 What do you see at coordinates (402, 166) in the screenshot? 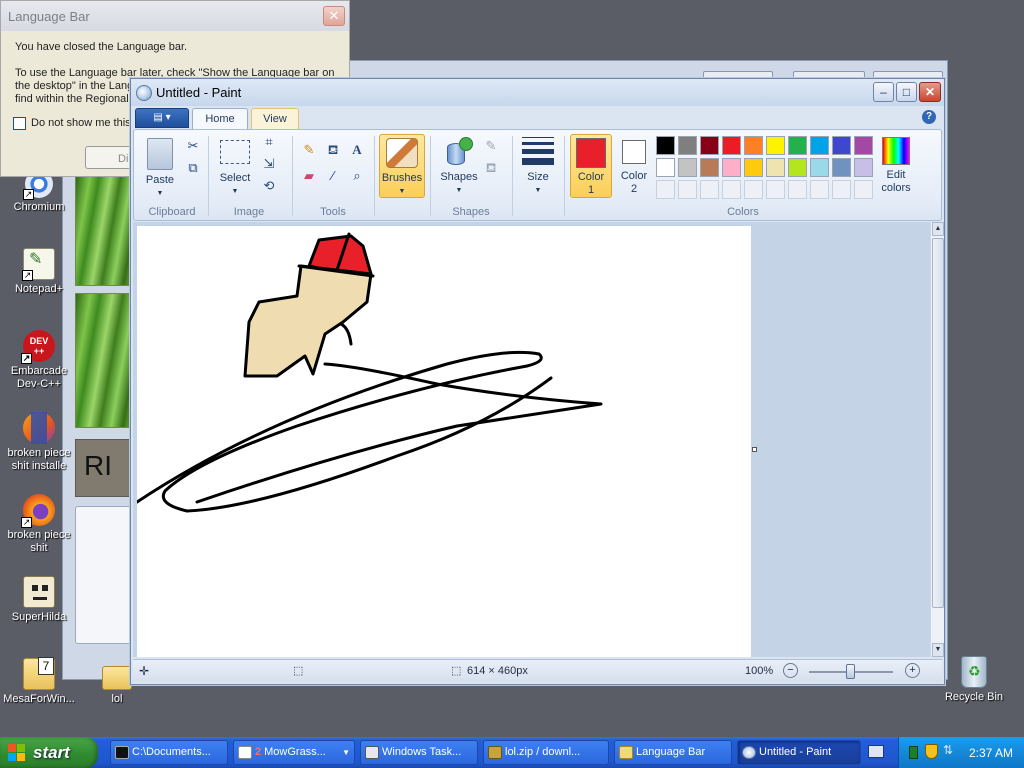
I see `brushes-button: Brushes ▼` at bounding box center [402, 166].